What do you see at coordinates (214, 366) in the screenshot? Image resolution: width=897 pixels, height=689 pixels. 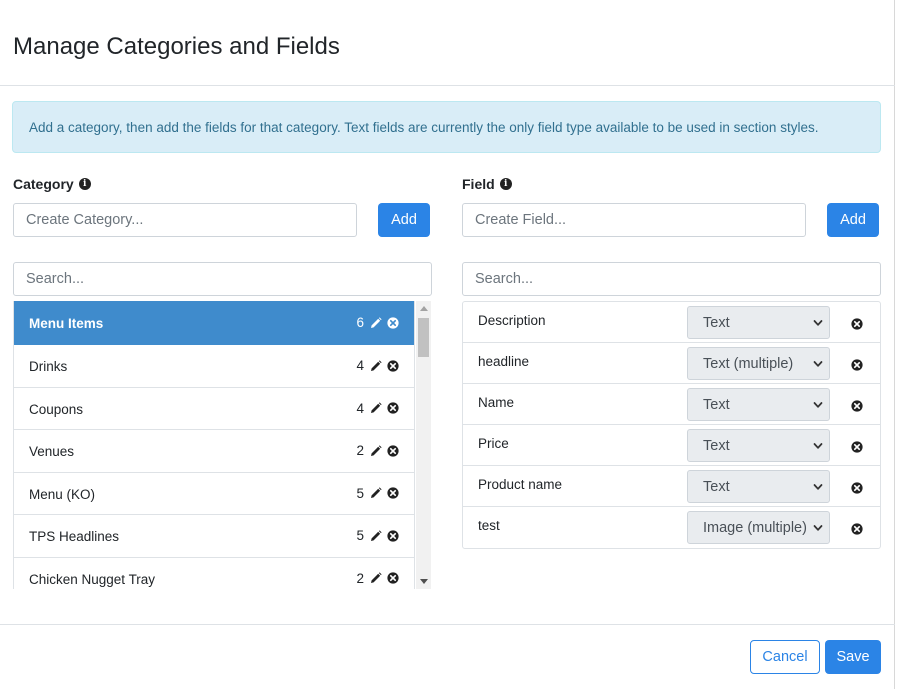 I see `category-list-item: Drinks 4` at bounding box center [214, 366].